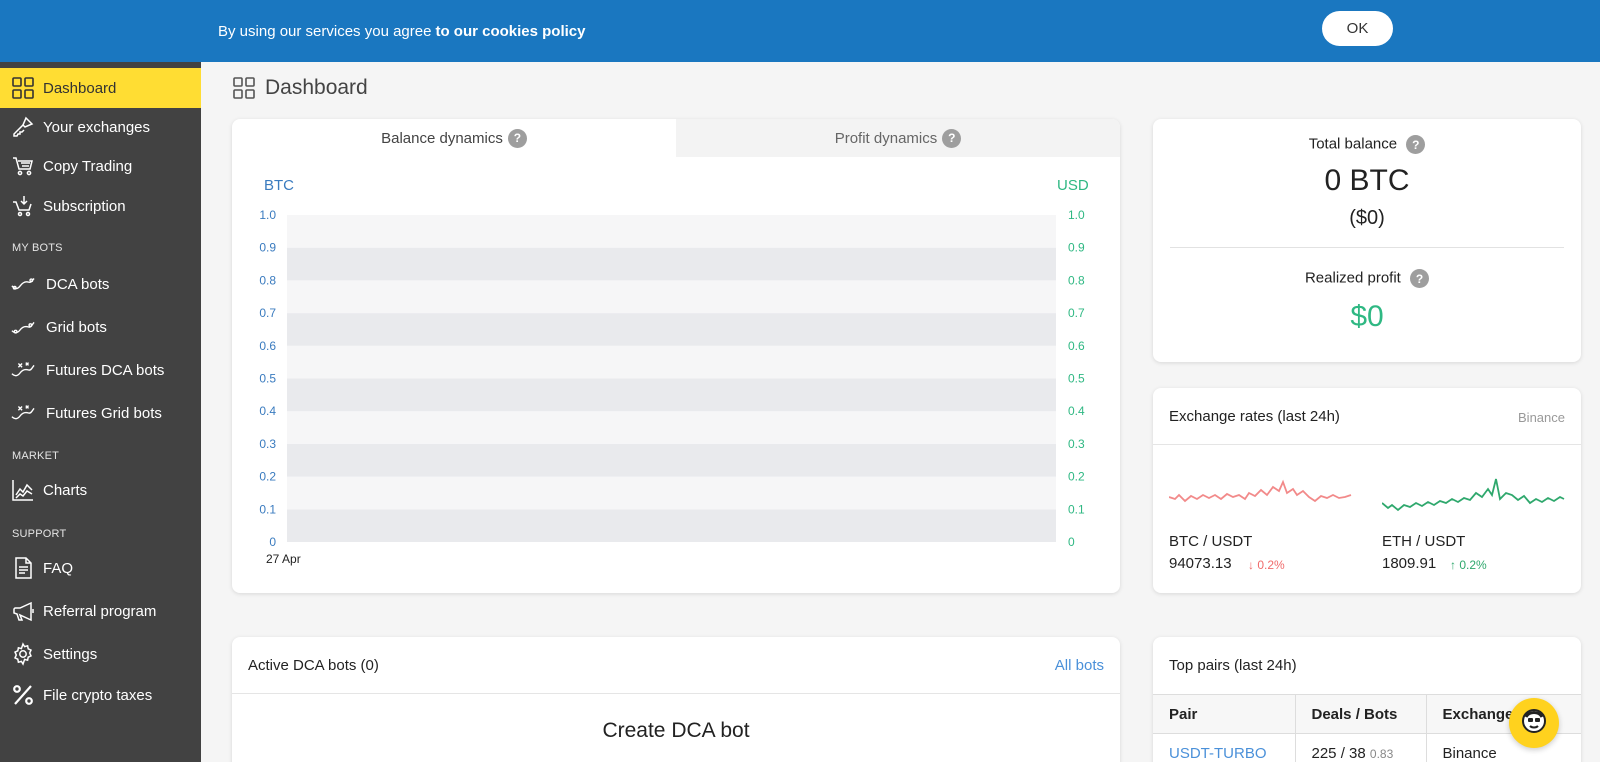 This screenshot has width=1600, height=762. I want to click on chat-mascot-icon, so click(1534, 723).